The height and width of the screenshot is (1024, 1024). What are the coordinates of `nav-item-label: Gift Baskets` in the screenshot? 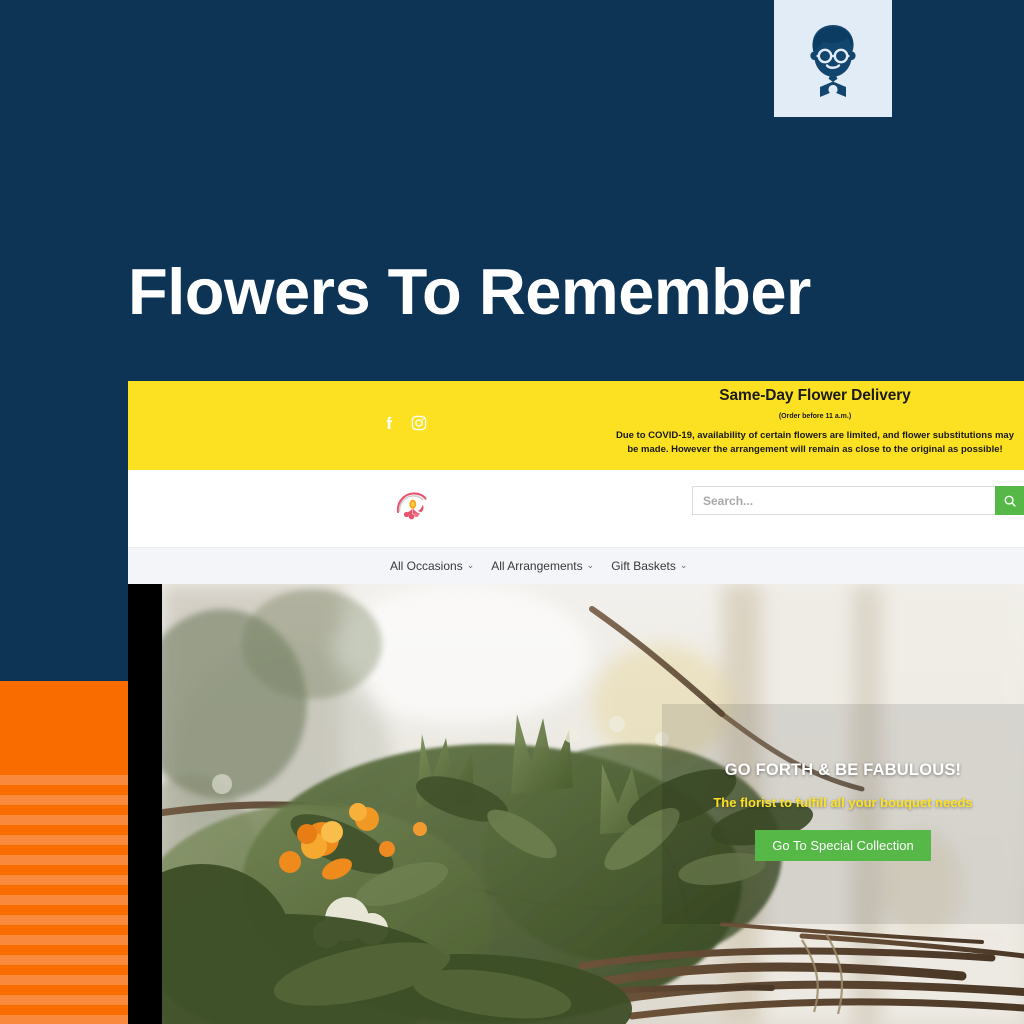 It's located at (643, 566).